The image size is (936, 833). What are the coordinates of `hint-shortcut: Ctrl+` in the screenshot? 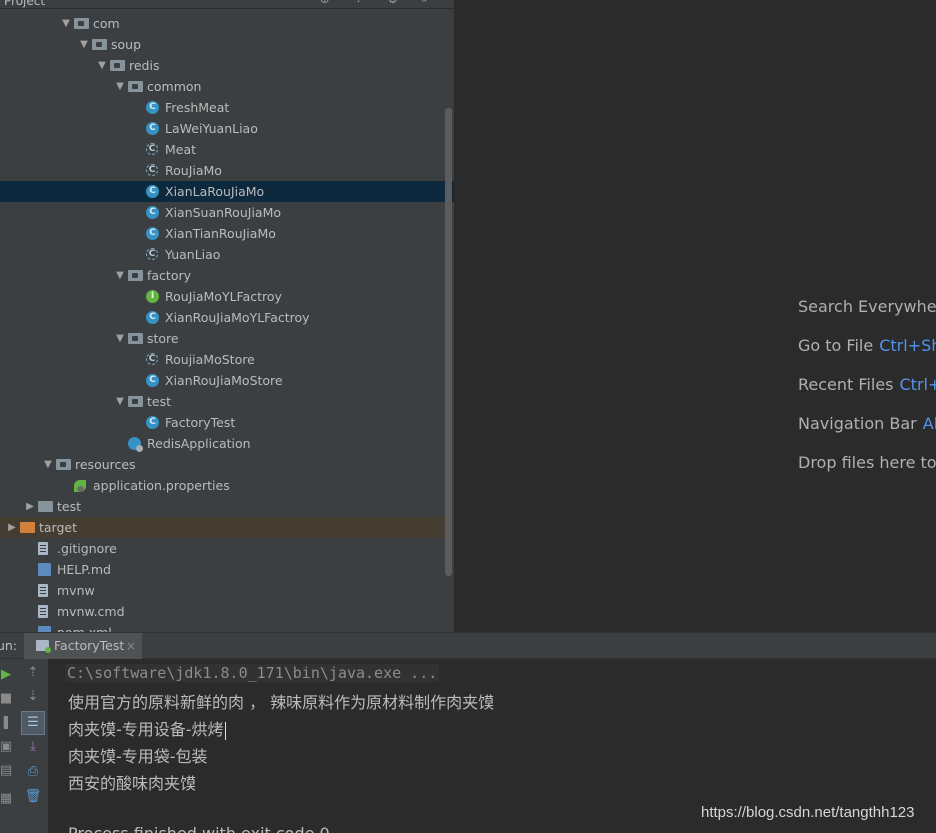 It's located at (917, 384).